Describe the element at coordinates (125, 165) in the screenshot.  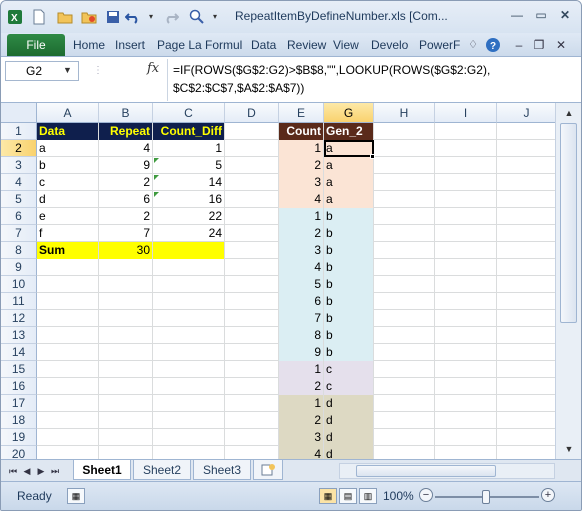
I see `table-row-repeat: 9` at that location.